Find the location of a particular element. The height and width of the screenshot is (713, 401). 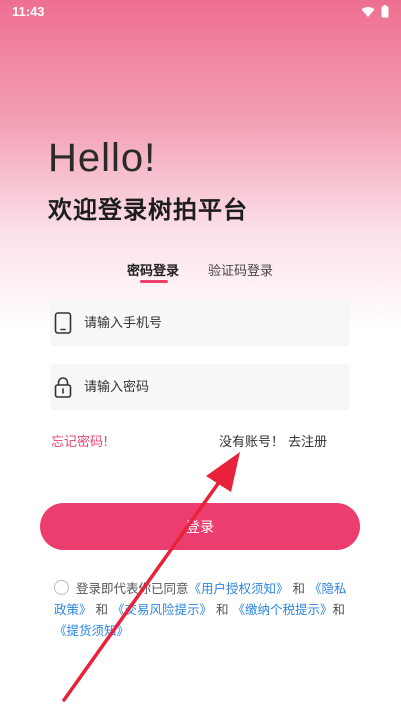

tax-notice-link: 《缴纳个税提示》 is located at coordinates (283, 609).